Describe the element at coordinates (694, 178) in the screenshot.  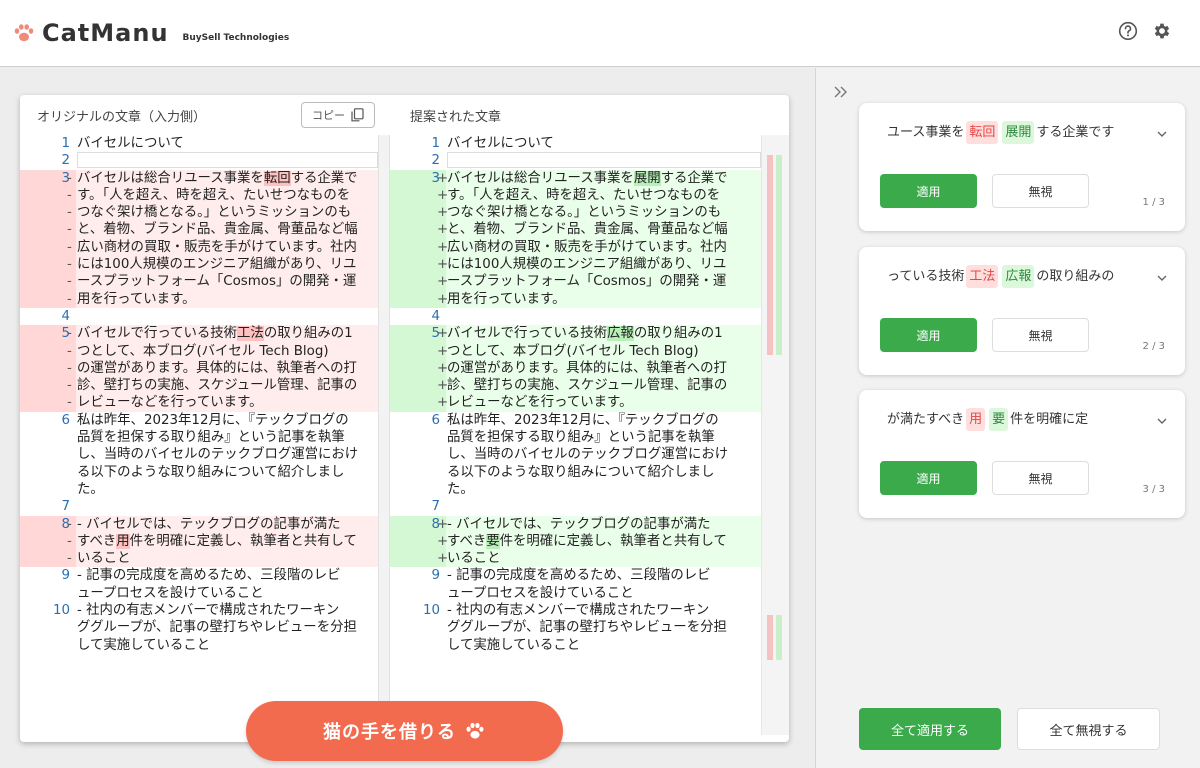
I see `line-text-segment: する企業で` at that location.